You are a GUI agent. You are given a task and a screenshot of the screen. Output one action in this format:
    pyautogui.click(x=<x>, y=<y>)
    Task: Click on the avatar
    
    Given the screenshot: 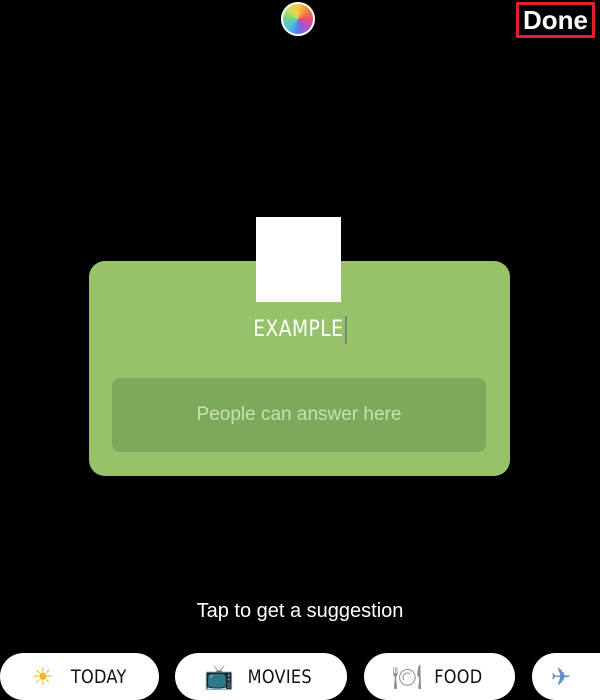 What is the action you would take?
    pyautogui.click(x=298, y=259)
    